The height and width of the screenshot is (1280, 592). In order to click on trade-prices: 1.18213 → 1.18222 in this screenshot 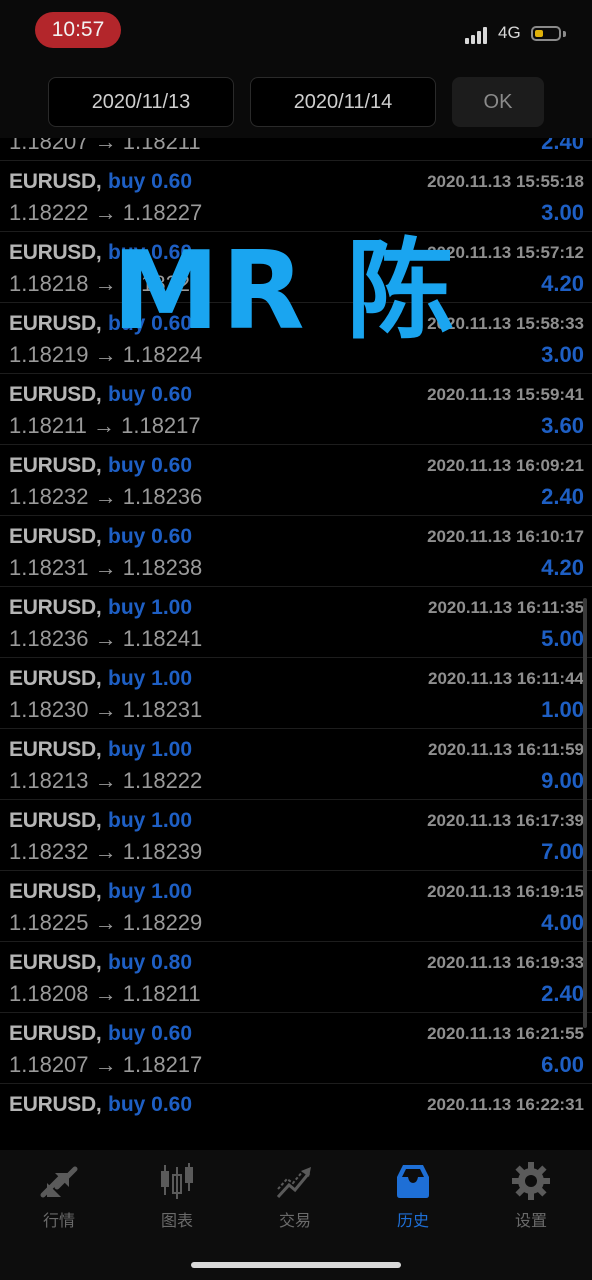, I will do `click(106, 780)`.